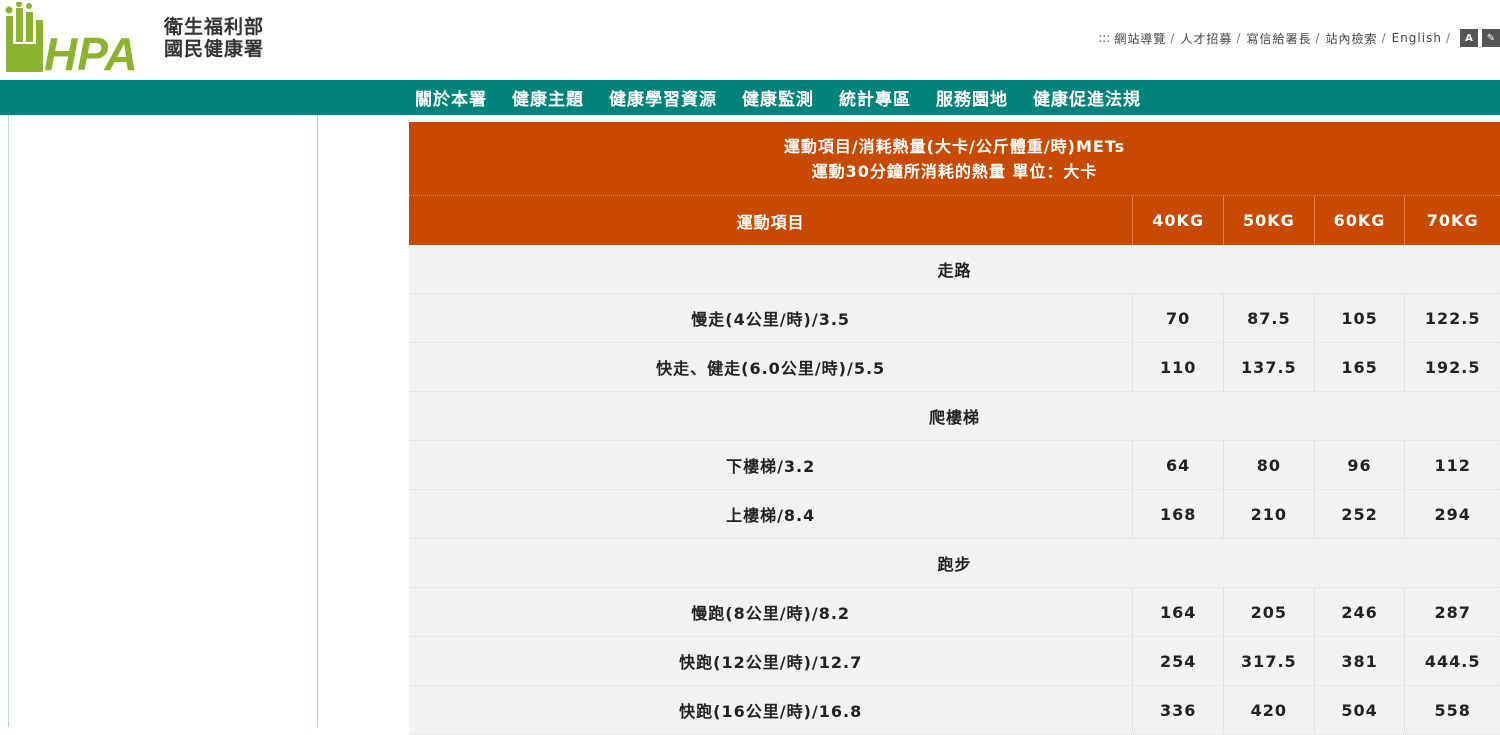 The width and height of the screenshot is (1500, 735). What do you see at coordinates (771, 368) in the screenshot?
I see `exercise-name: 快走、健走(6.0公里/時)/5.5` at bounding box center [771, 368].